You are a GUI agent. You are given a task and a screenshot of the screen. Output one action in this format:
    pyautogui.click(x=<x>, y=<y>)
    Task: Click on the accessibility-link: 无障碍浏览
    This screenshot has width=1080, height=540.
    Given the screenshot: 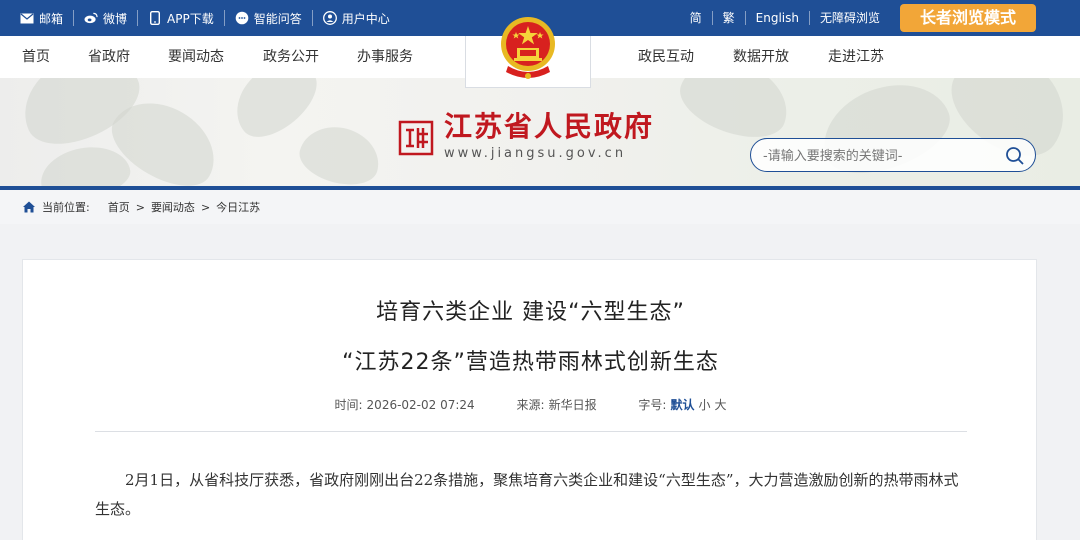 What is the action you would take?
    pyautogui.click(x=850, y=18)
    